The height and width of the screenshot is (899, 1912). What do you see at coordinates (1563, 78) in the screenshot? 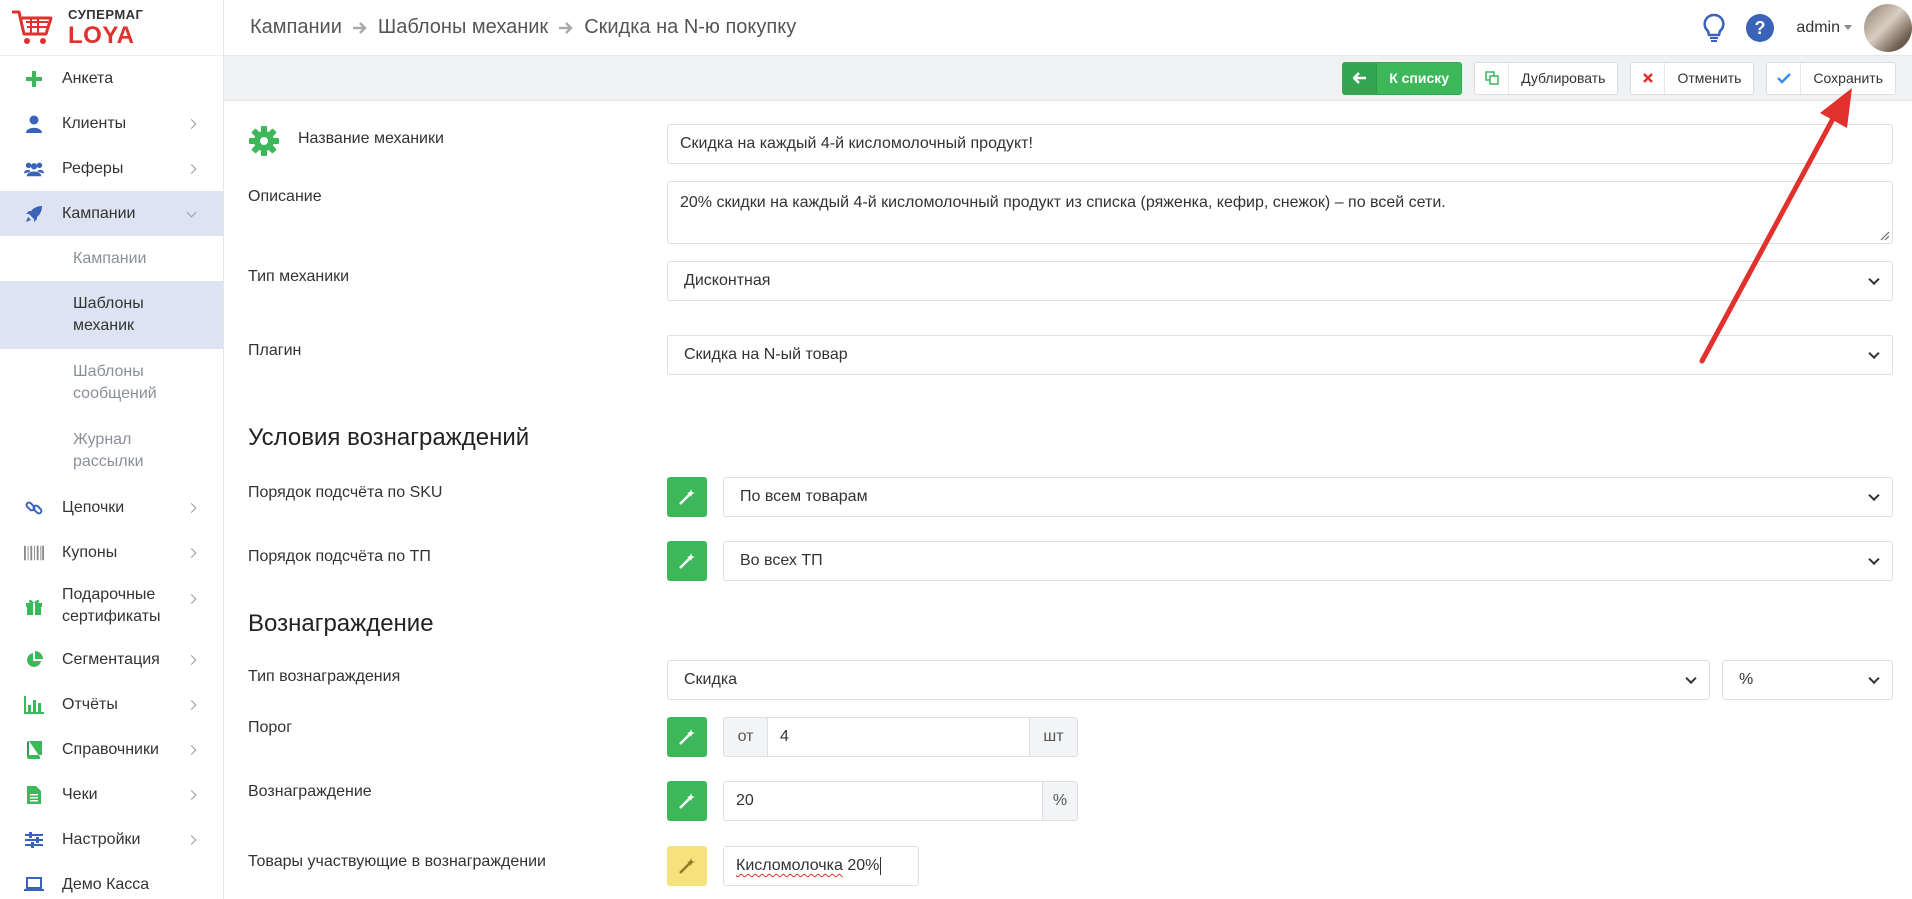
I see `duplicate-label: Дублировать` at bounding box center [1563, 78].